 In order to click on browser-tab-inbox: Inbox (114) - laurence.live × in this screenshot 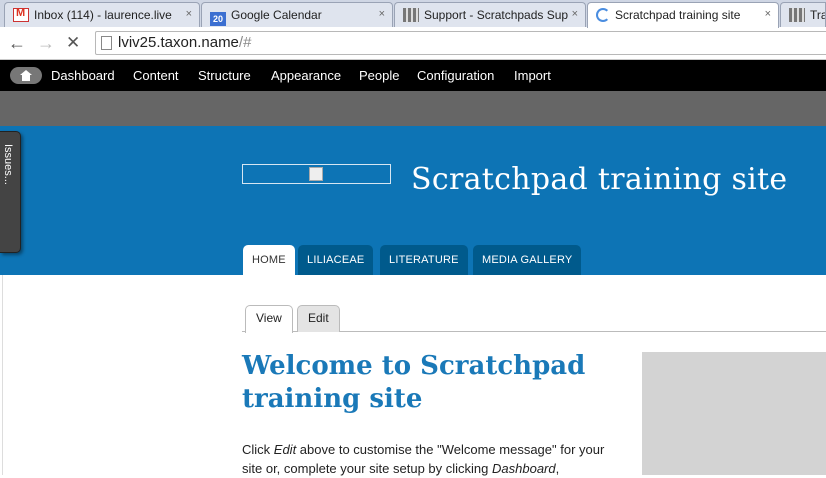, I will do `click(102, 14)`.